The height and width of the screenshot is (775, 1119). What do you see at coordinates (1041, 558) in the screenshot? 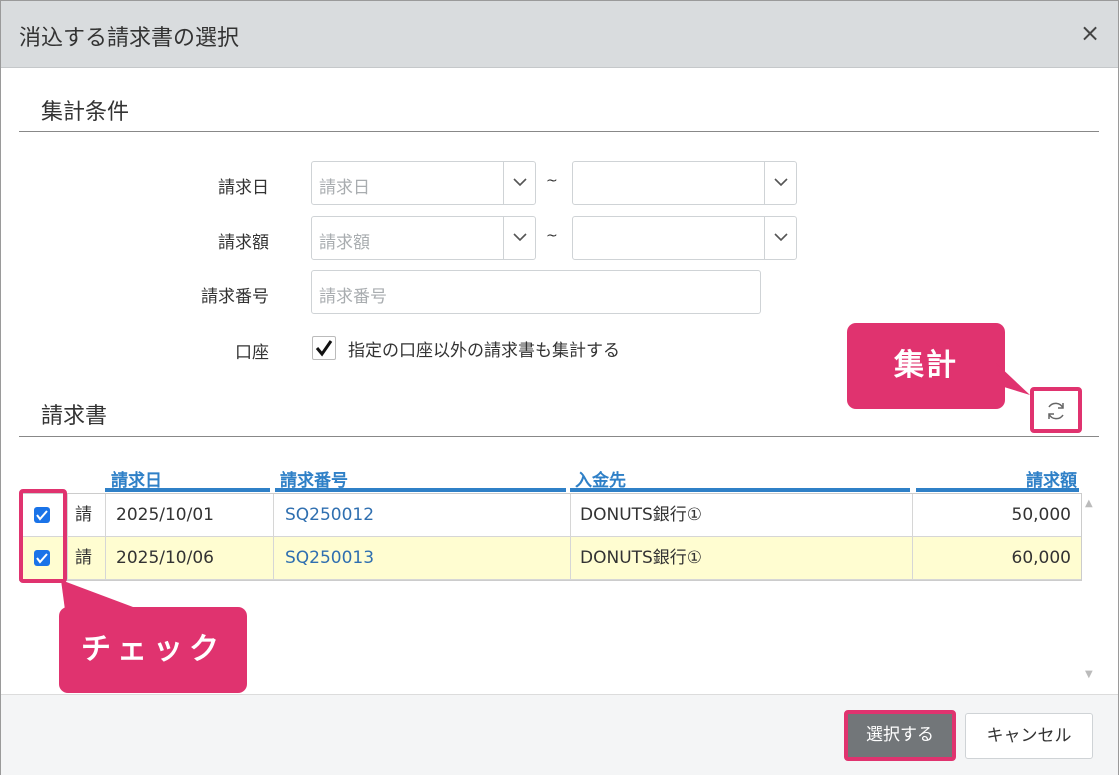
I see `row-amount: 60,000` at bounding box center [1041, 558].